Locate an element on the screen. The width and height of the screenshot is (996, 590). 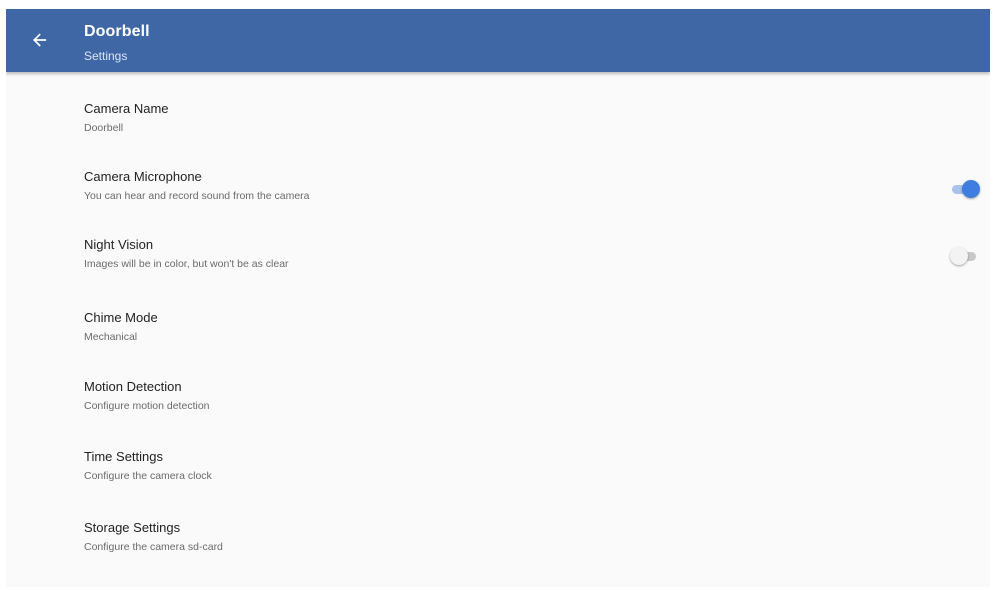
page-subtitle: Settings is located at coordinates (106, 56).